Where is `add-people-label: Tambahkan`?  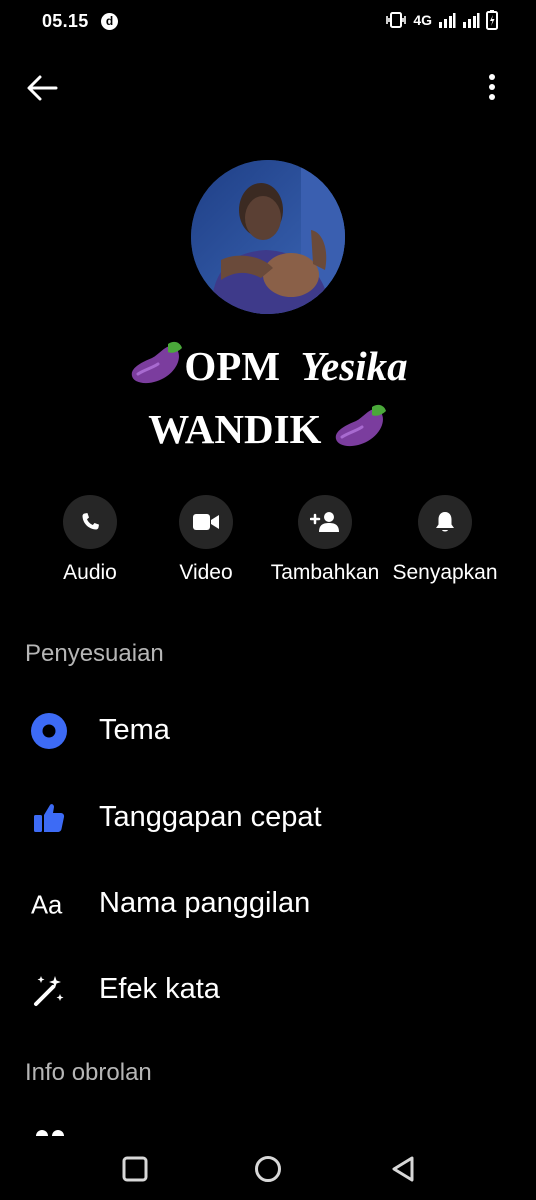 add-people-label: Tambahkan is located at coordinates (325, 572).